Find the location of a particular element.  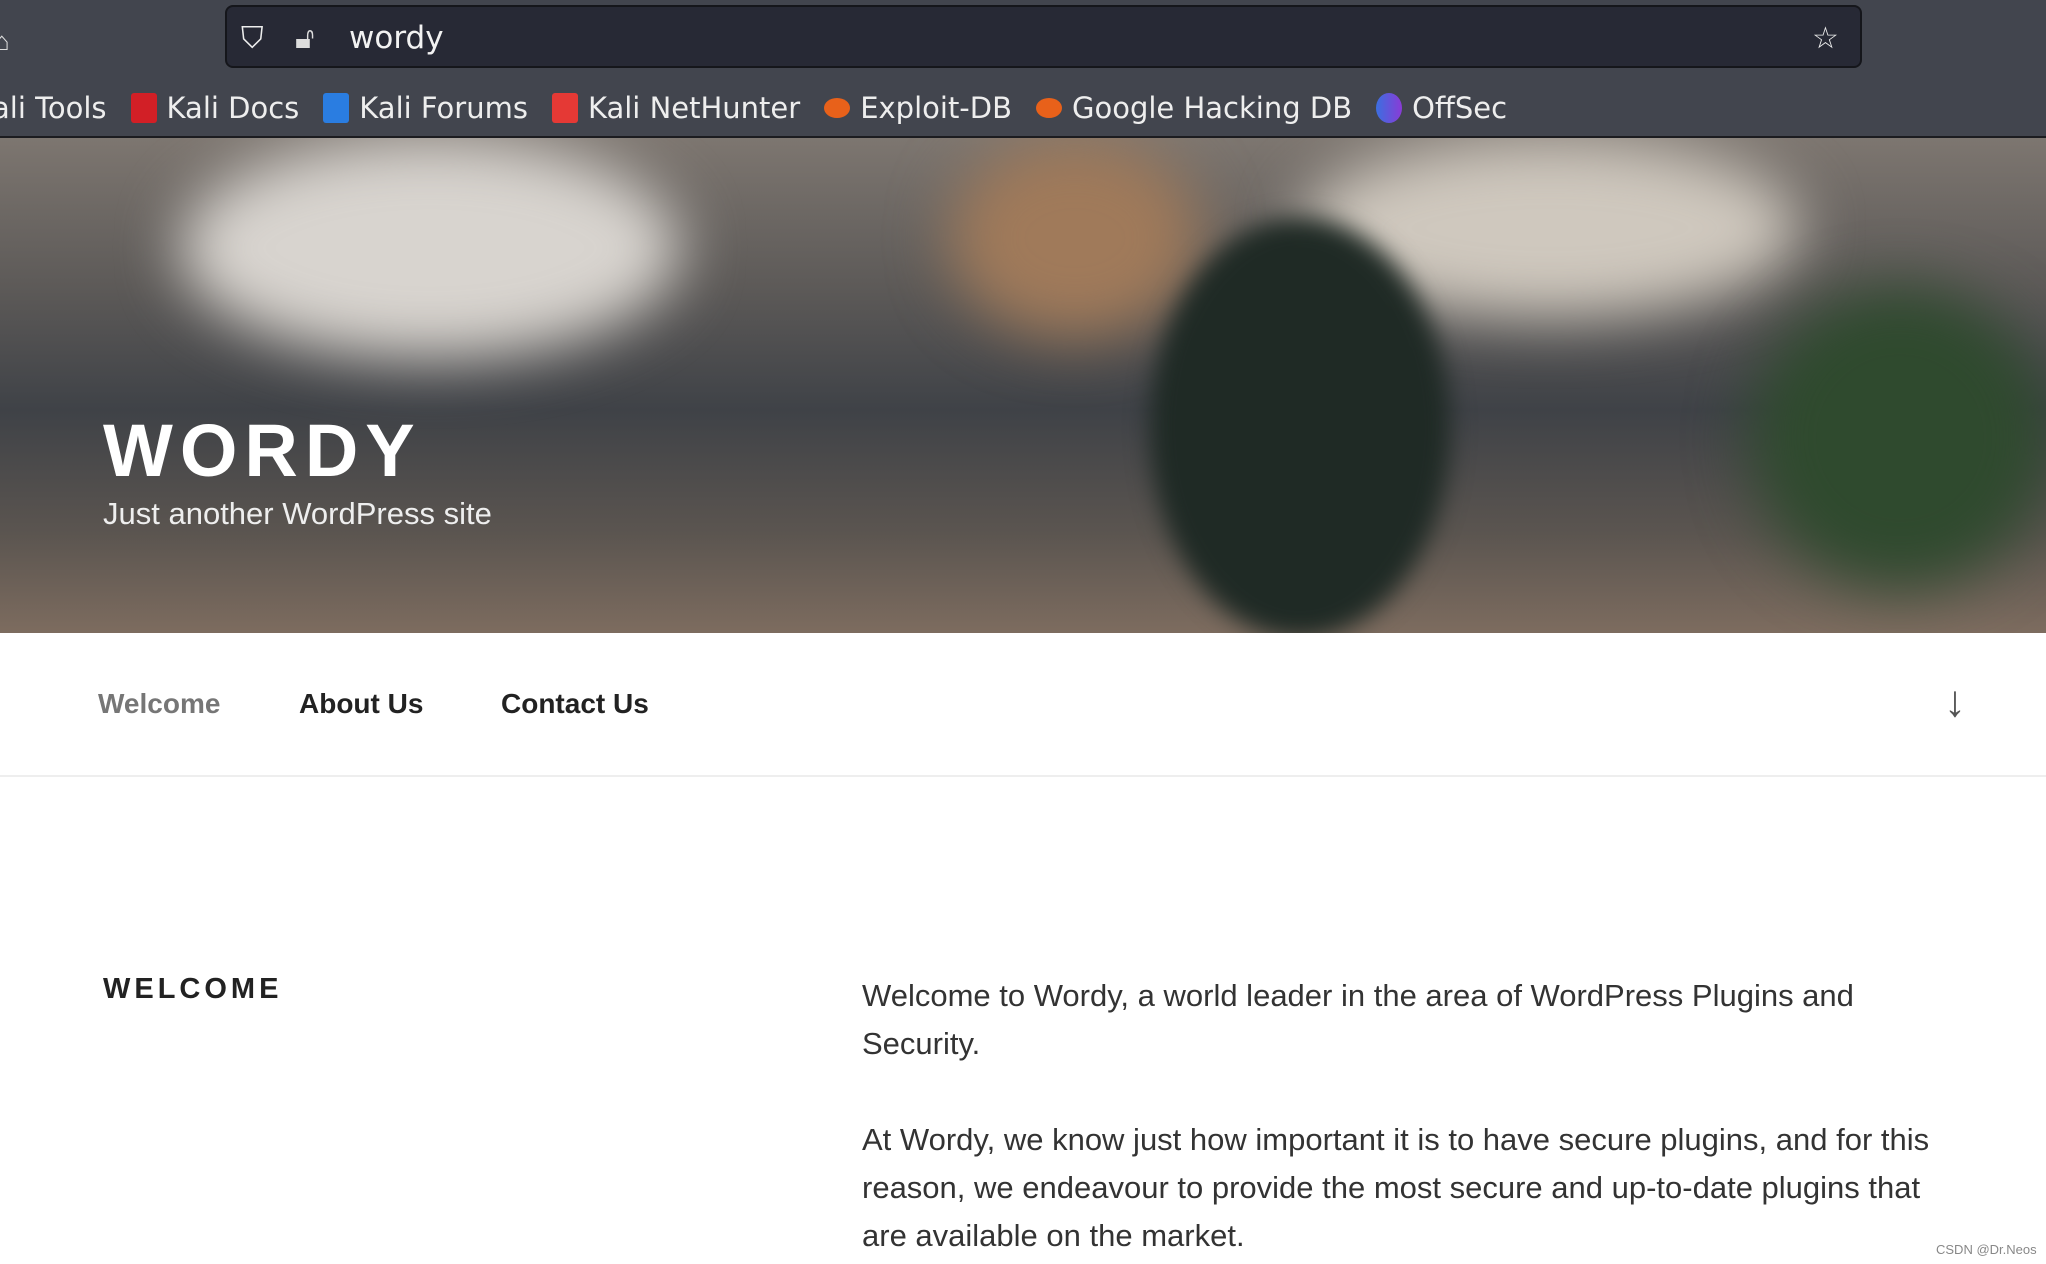

kali-forums-icon is located at coordinates (336, 108).